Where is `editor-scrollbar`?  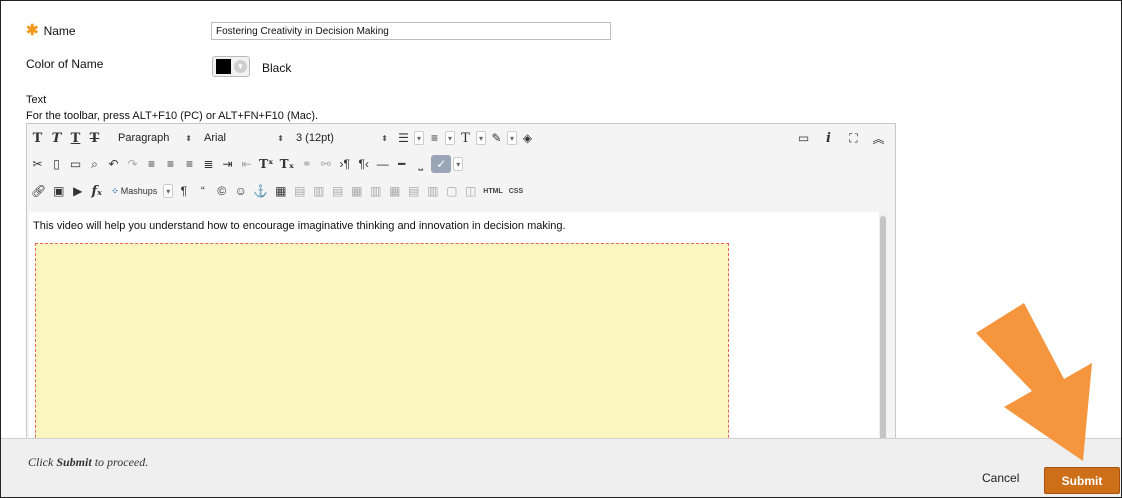
editor-scrollbar is located at coordinates (883, 332).